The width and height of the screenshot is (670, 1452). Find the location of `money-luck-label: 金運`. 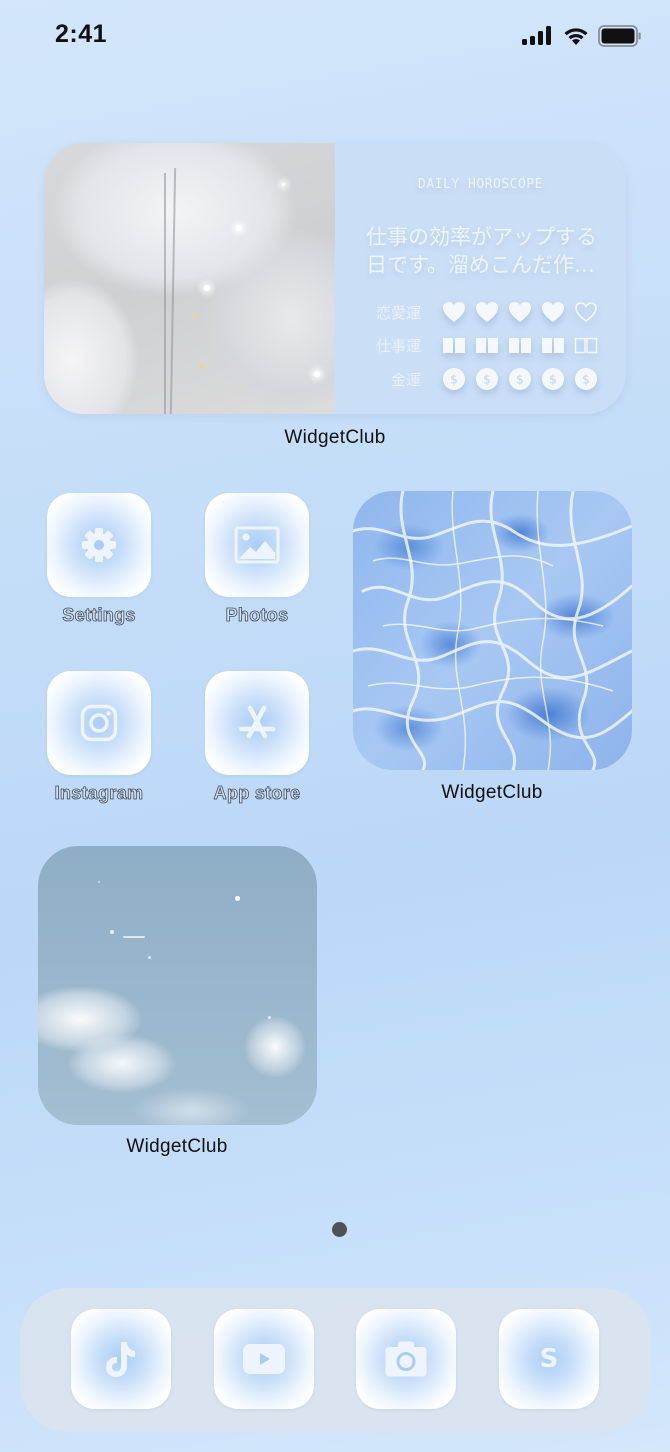

money-luck-label: 金運 is located at coordinates (405, 379).